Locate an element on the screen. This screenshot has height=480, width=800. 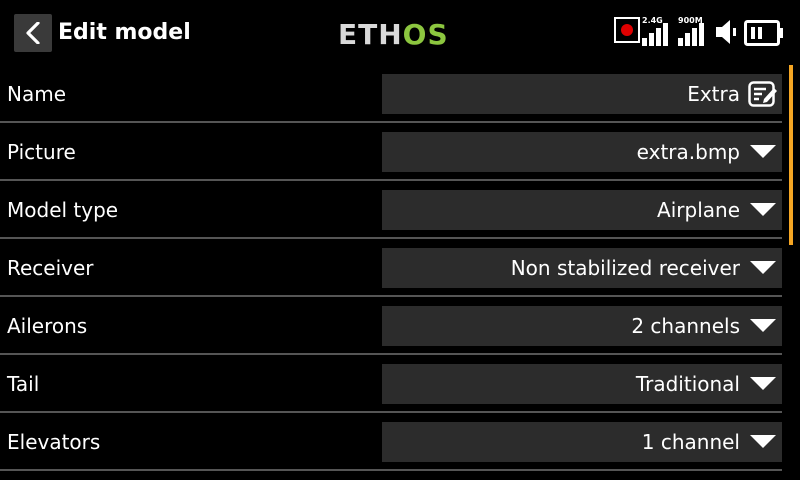
svg-text: ETHOS is located at coordinates (393, 33).